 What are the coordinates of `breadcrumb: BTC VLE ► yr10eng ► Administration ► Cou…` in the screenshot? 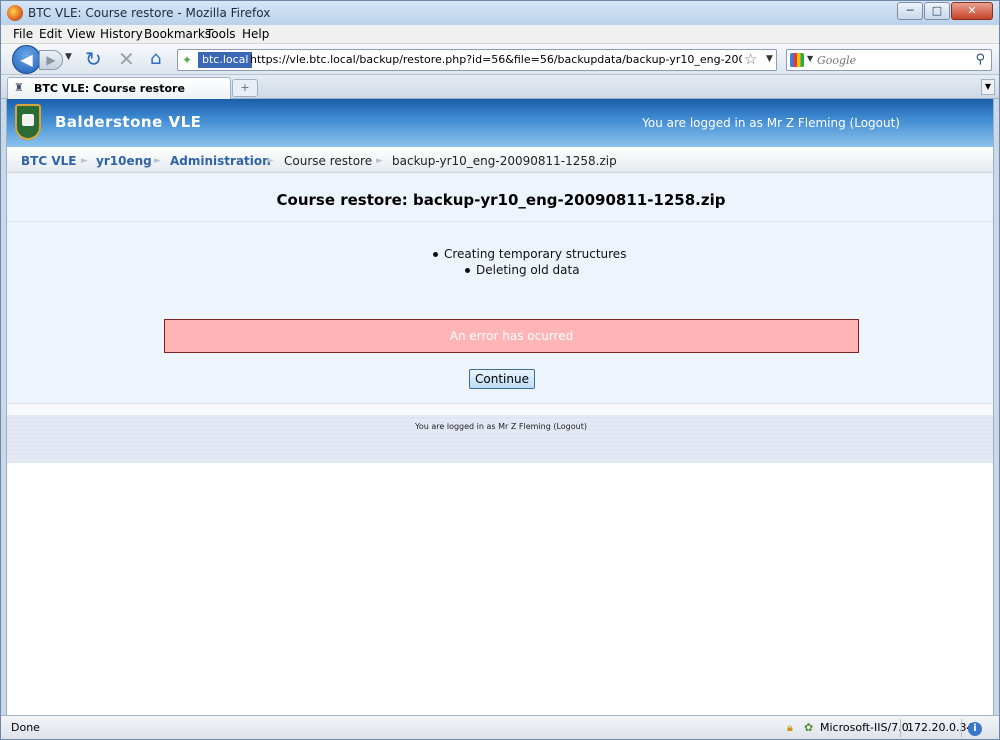 It's located at (500, 160).